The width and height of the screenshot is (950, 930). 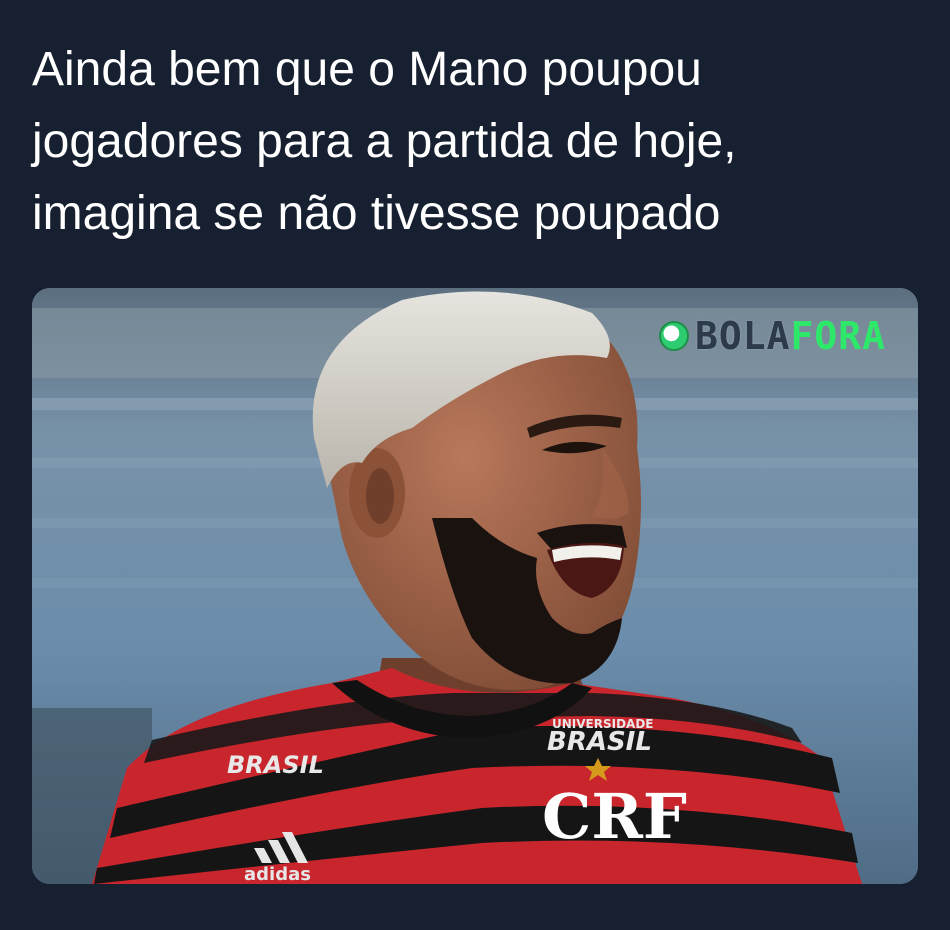 I want to click on bolafora-watermark: BOLAFORA, so click(x=772, y=336).